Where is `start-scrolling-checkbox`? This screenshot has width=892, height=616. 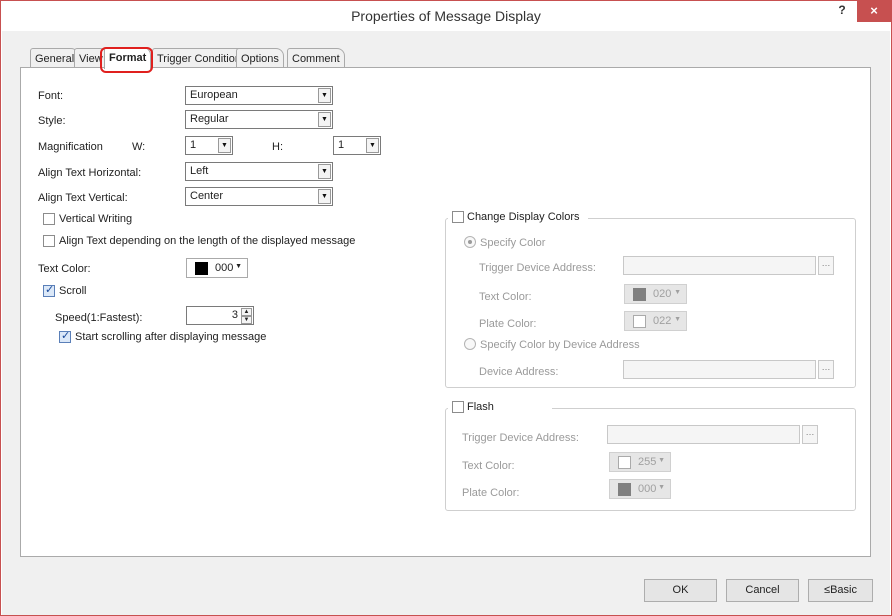
start-scrolling-checkbox is located at coordinates (65, 336).